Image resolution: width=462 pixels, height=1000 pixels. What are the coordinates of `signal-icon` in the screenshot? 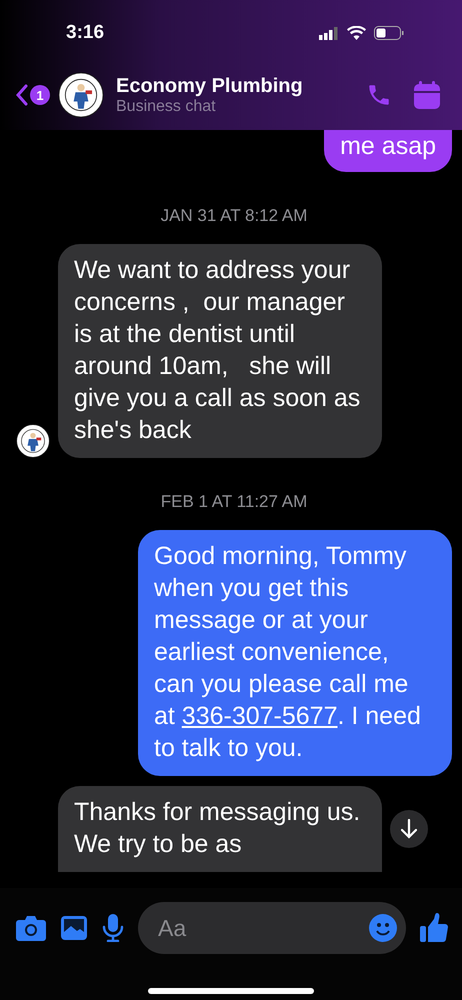 It's located at (329, 33).